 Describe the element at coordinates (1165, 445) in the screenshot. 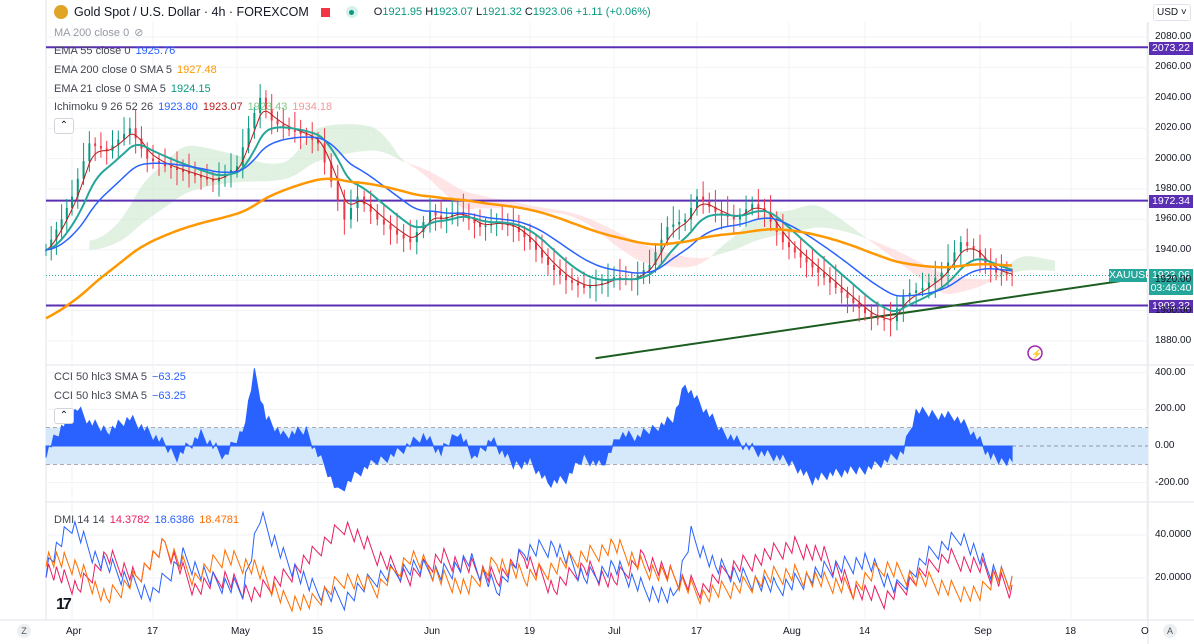

I see `cci-tick: 0.00` at that location.